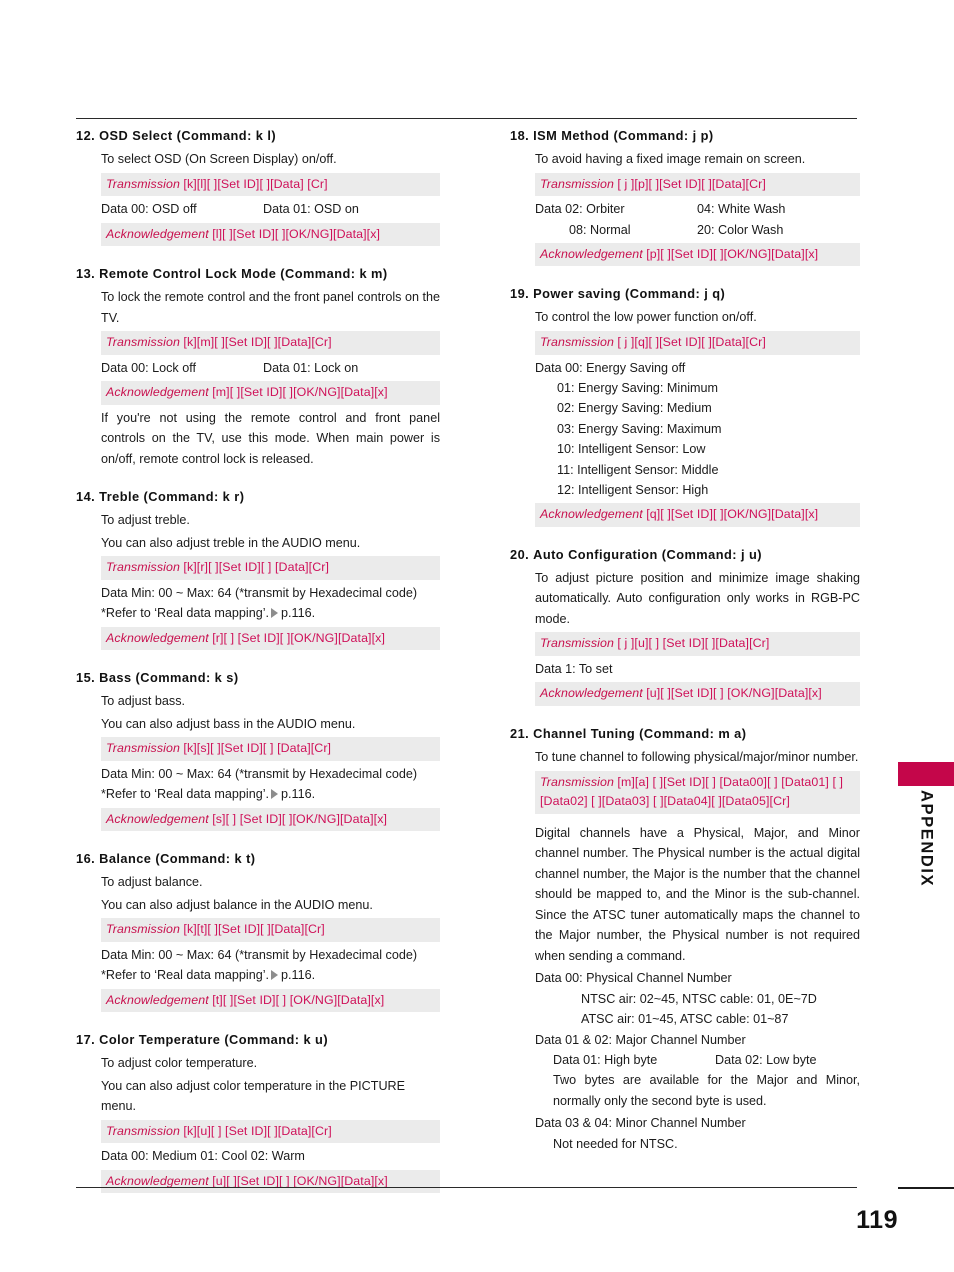 This screenshot has width=954, height=1272. What do you see at coordinates (520, 294) in the screenshot?
I see `section-number: 19.` at bounding box center [520, 294].